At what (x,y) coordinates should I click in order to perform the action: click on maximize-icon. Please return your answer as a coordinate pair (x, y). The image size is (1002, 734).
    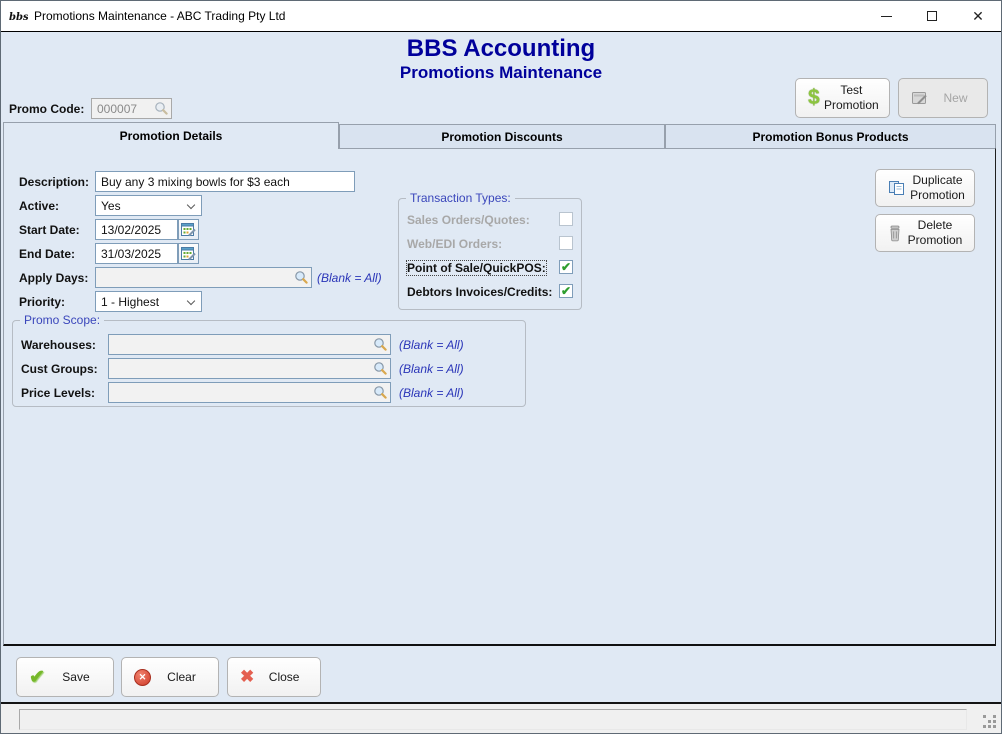
    Looking at the image, I should click on (932, 16).